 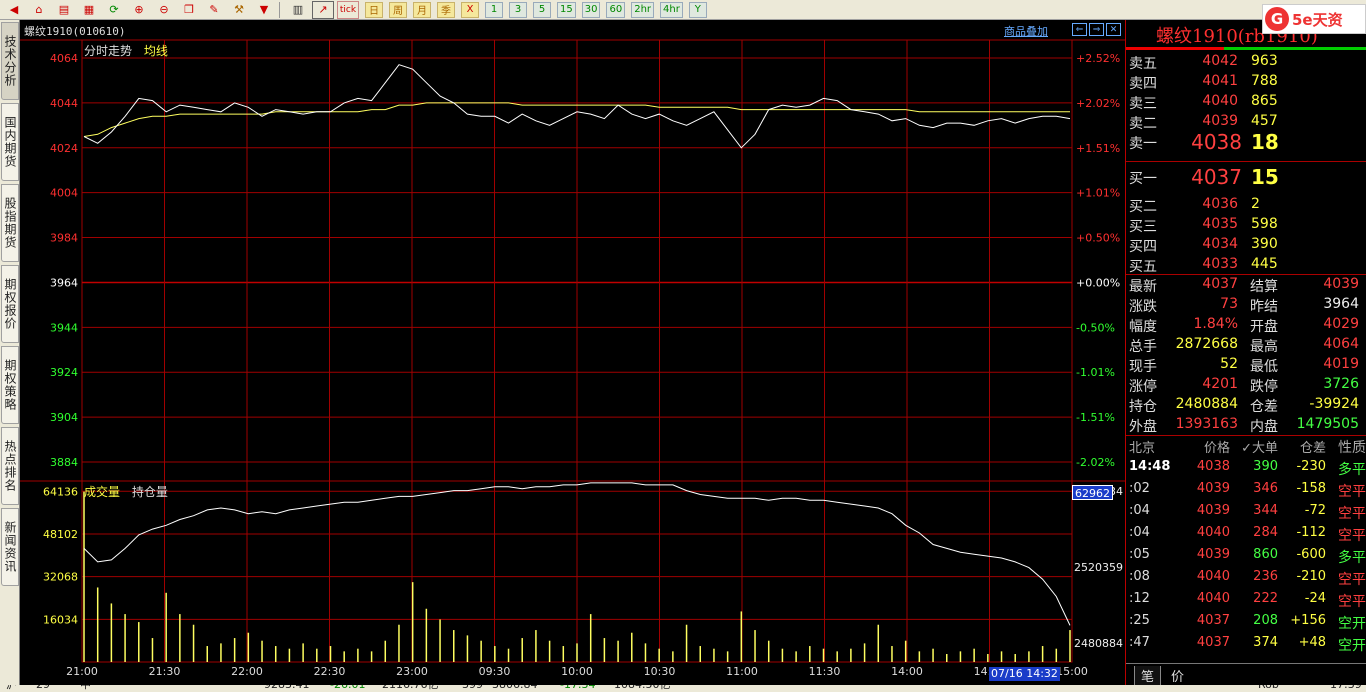 I want to click on period-button-0: 日, so click(x=374, y=9).